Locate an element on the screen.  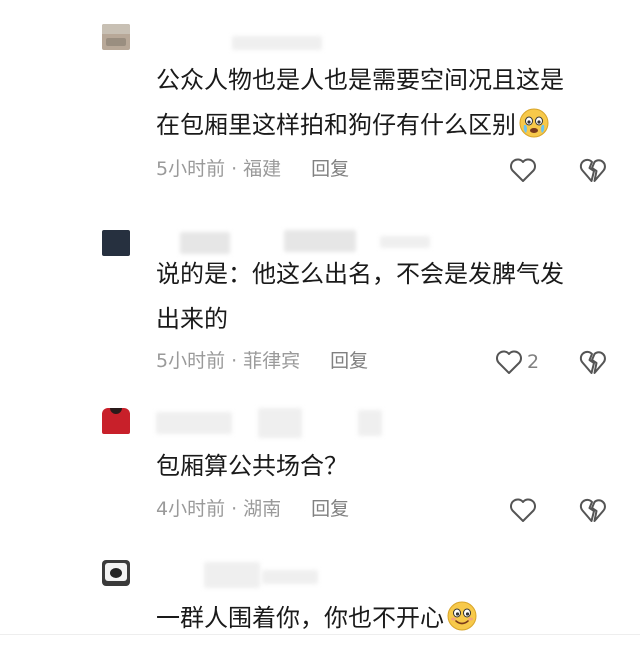
comment-text-line: 说的是：他这么出名，不会是发脾气发 is located at coordinates (360, 274).